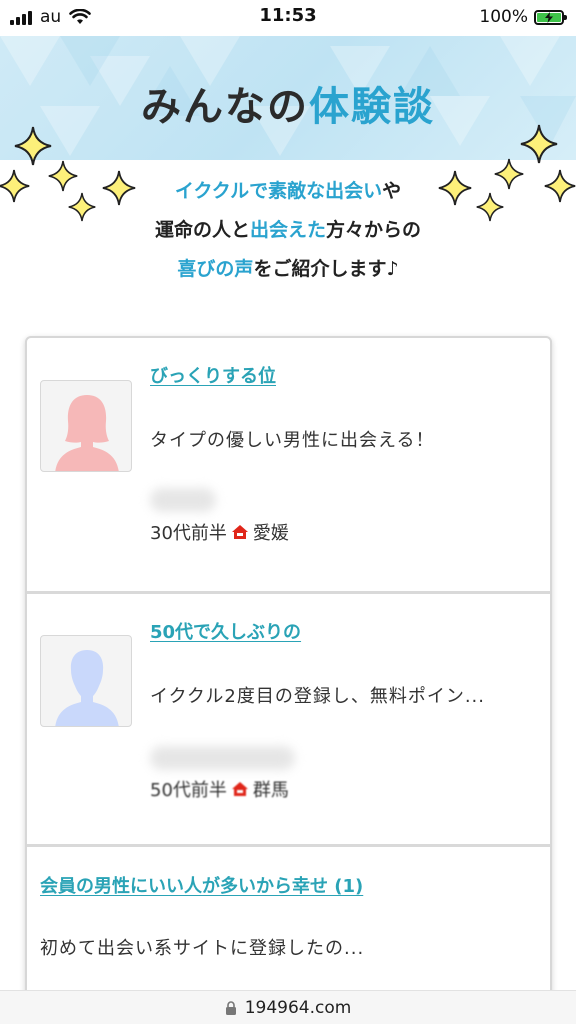  I want to click on intro-text-part: や, so click(392, 191).